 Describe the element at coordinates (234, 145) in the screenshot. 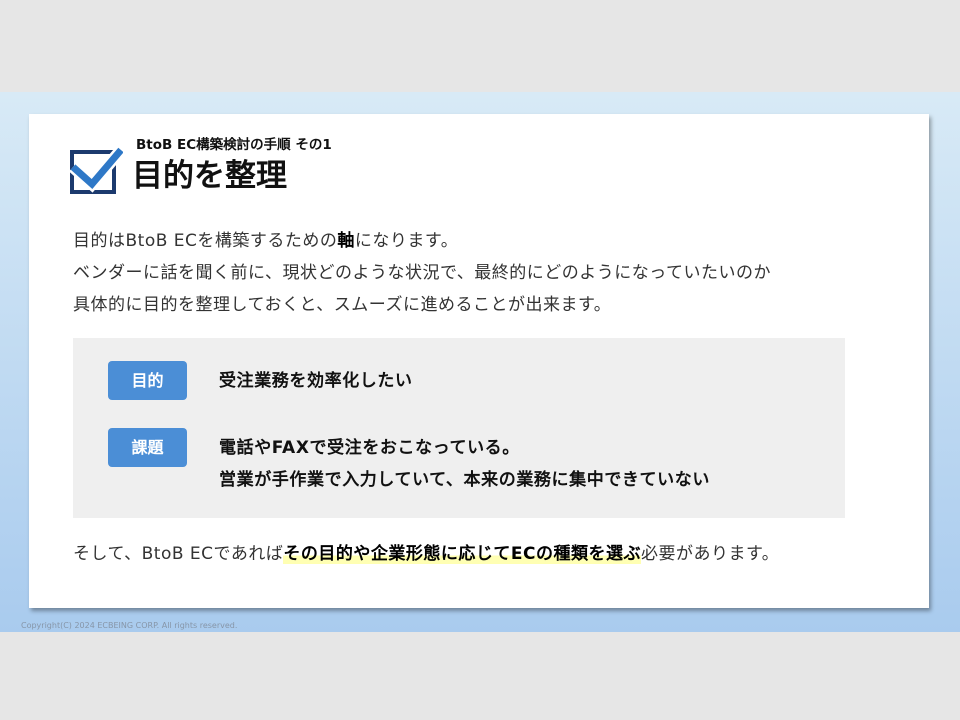

I see `section-subtitle: BtoB EC構築検討の手順 その1` at that location.